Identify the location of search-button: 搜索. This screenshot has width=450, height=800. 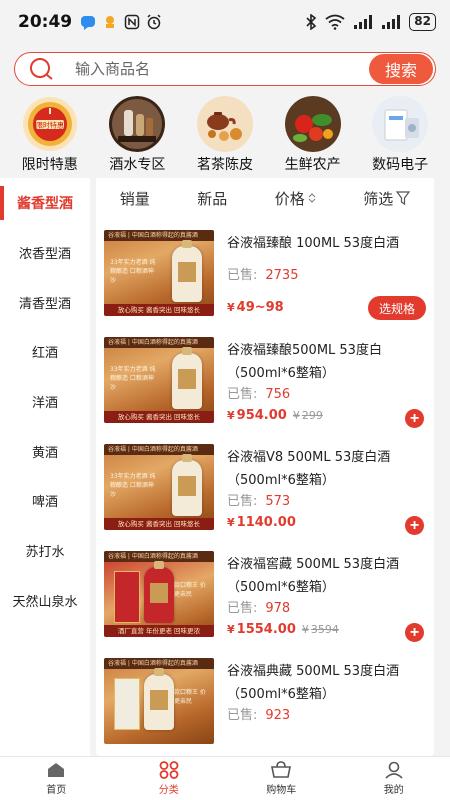
(401, 69).